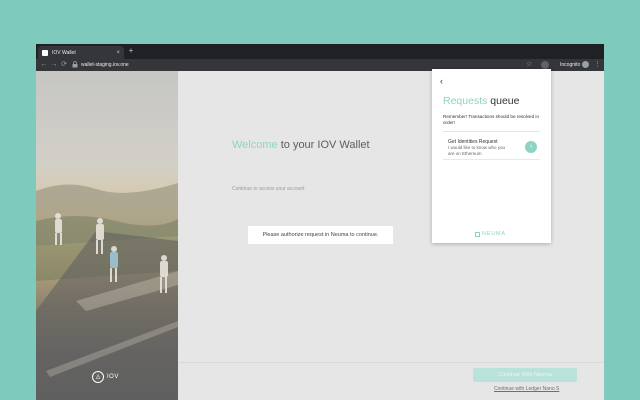 The width and height of the screenshot is (640, 400). Describe the element at coordinates (503, 101) in the screenshot. I see `popup-title-rest: queue` at that location.